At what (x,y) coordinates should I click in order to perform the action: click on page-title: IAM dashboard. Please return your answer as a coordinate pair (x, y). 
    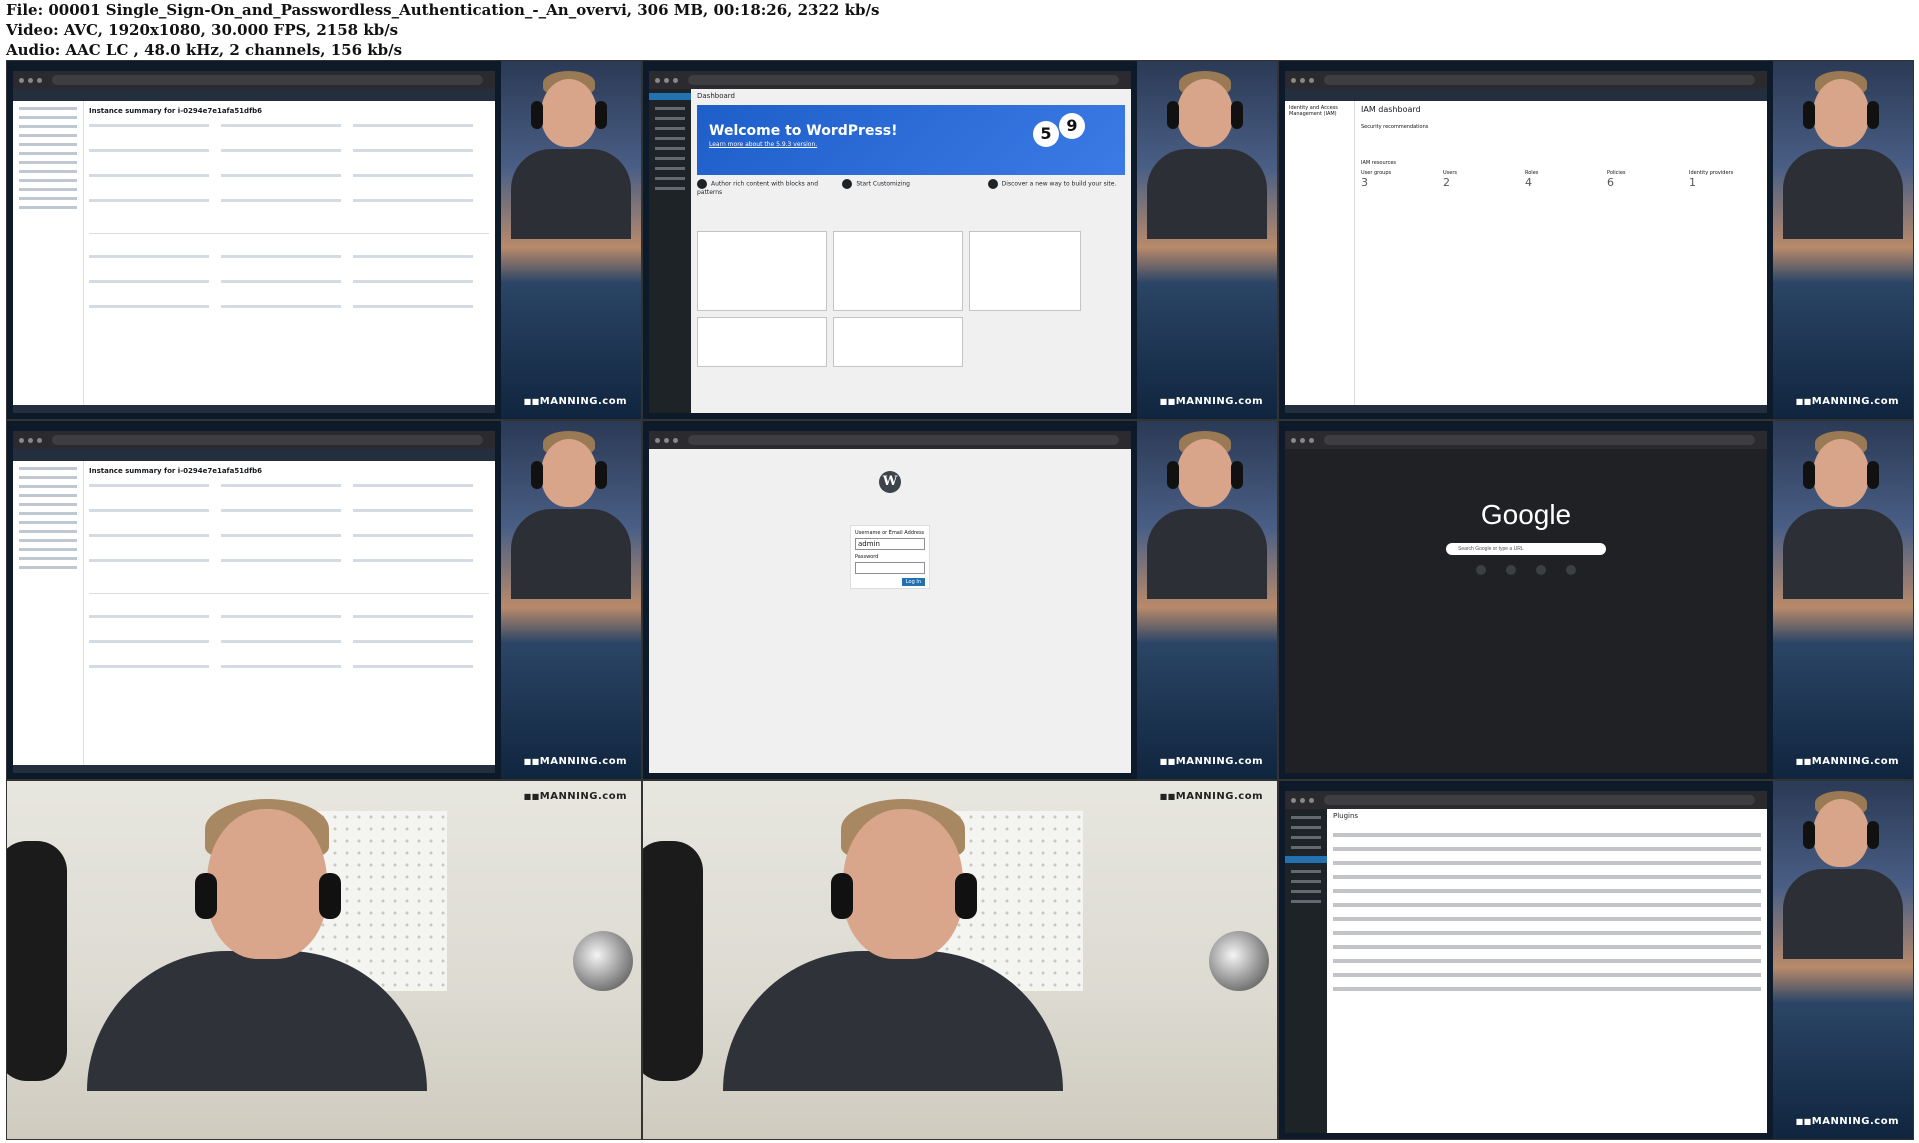
    Looking at the image, I should click on (1391, 109).